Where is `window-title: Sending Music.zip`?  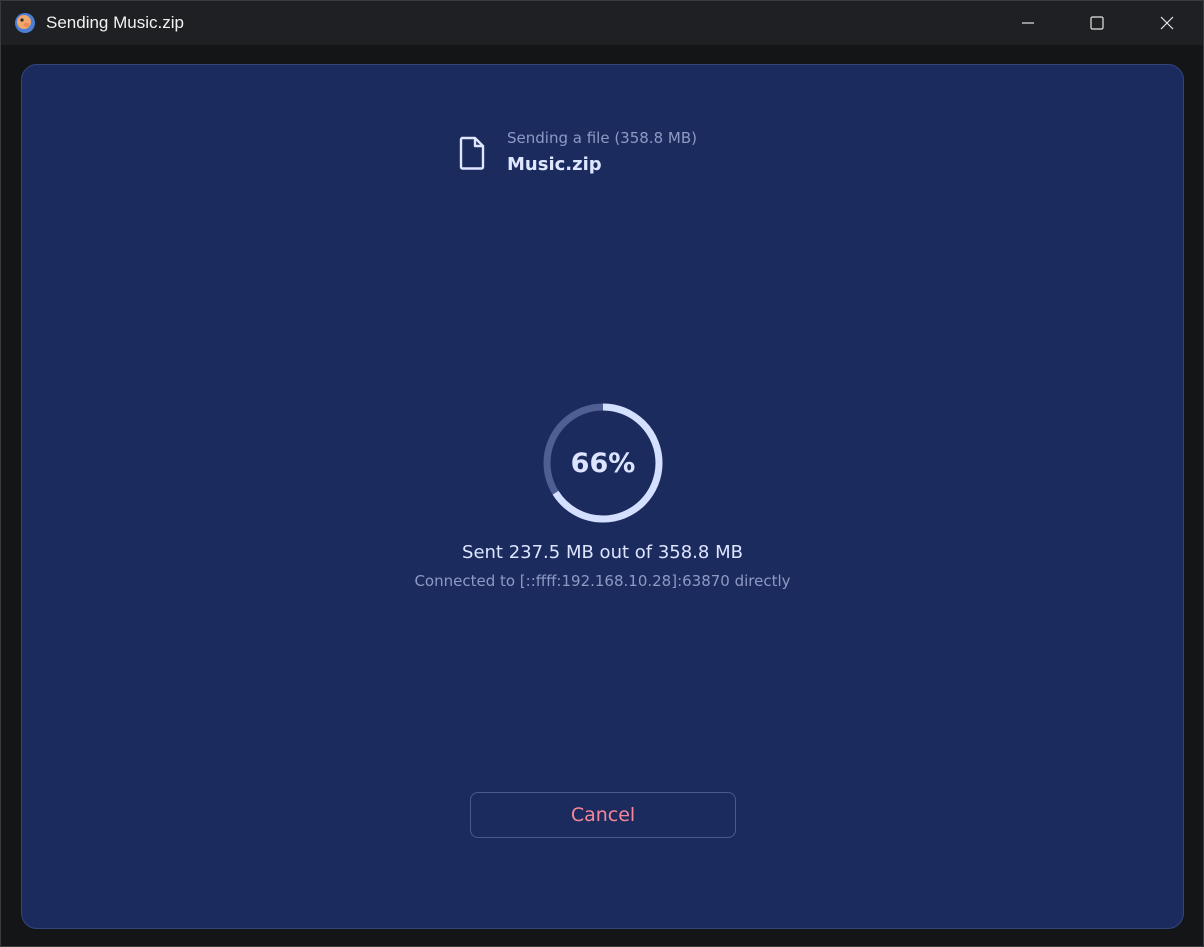
window-title: Sending Music.zip is located at coordinates (115, 22).